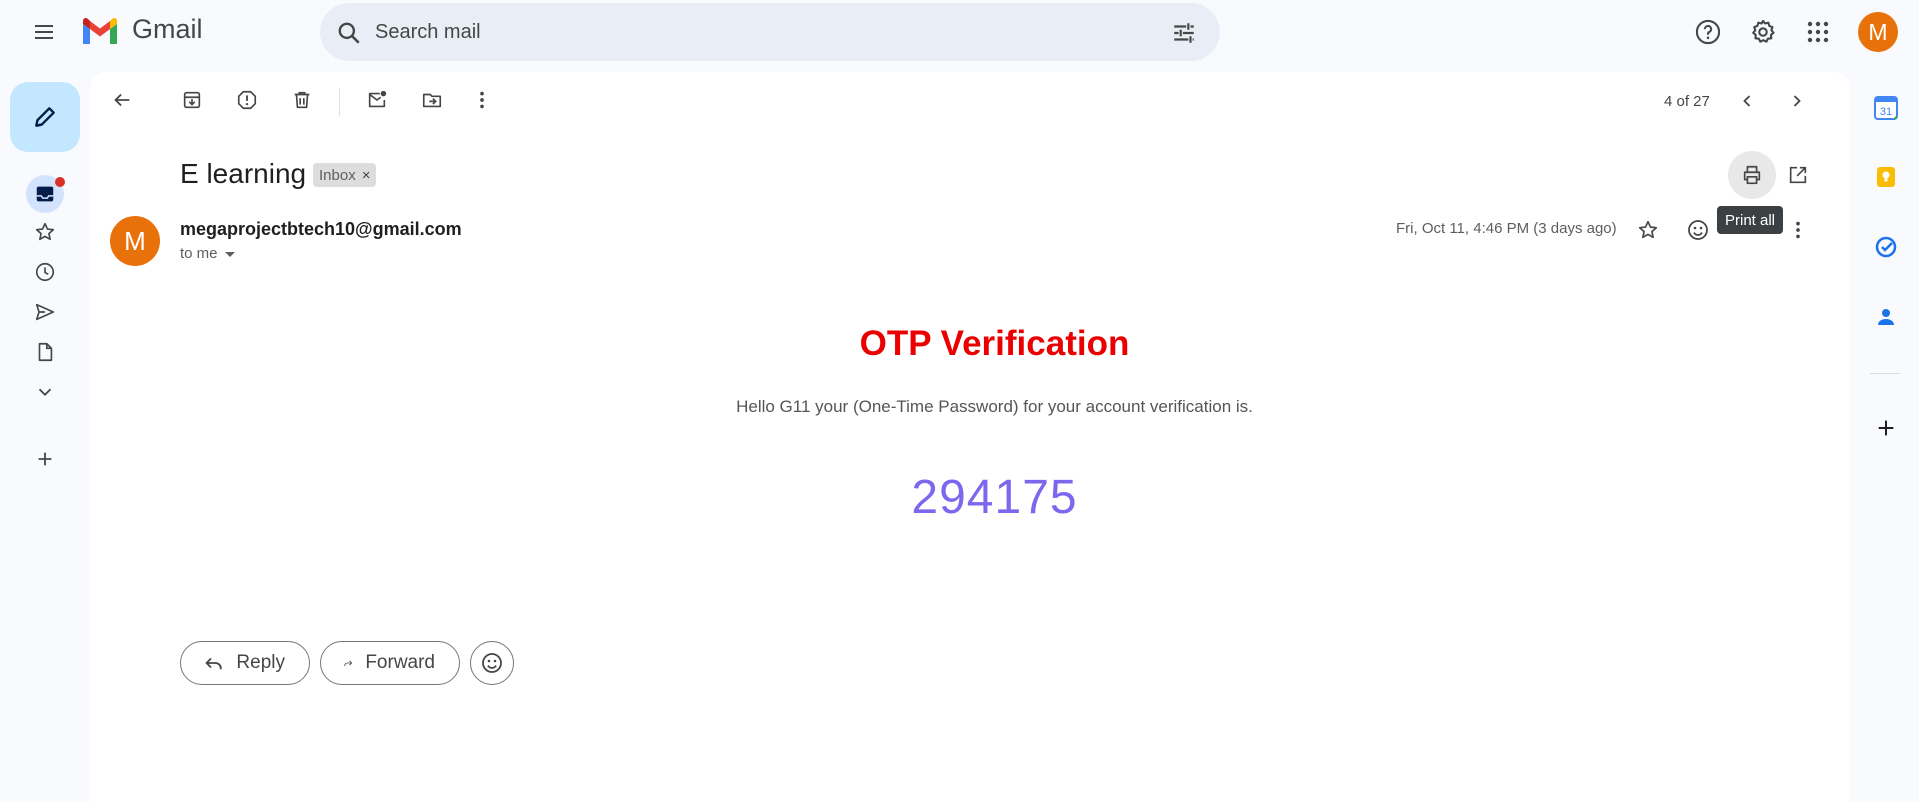 This screenshot has width=1919, height=802. I want to click on gmail-logo-icon, so click(100, 30).